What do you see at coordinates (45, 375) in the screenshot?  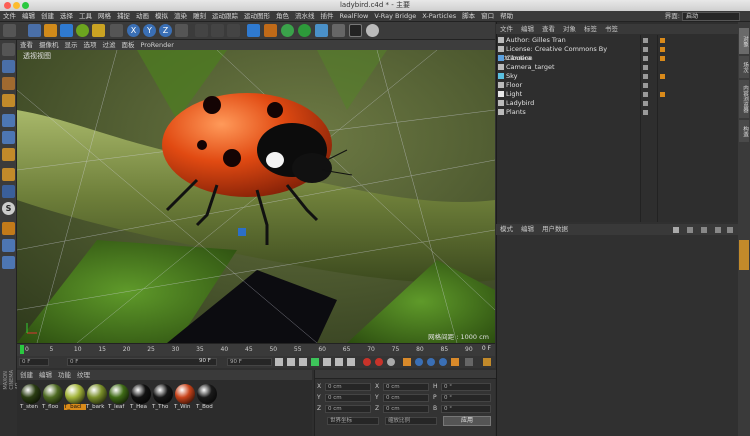 I see `material-menu-item-1: 编辑` at bounding box center [45, 375].